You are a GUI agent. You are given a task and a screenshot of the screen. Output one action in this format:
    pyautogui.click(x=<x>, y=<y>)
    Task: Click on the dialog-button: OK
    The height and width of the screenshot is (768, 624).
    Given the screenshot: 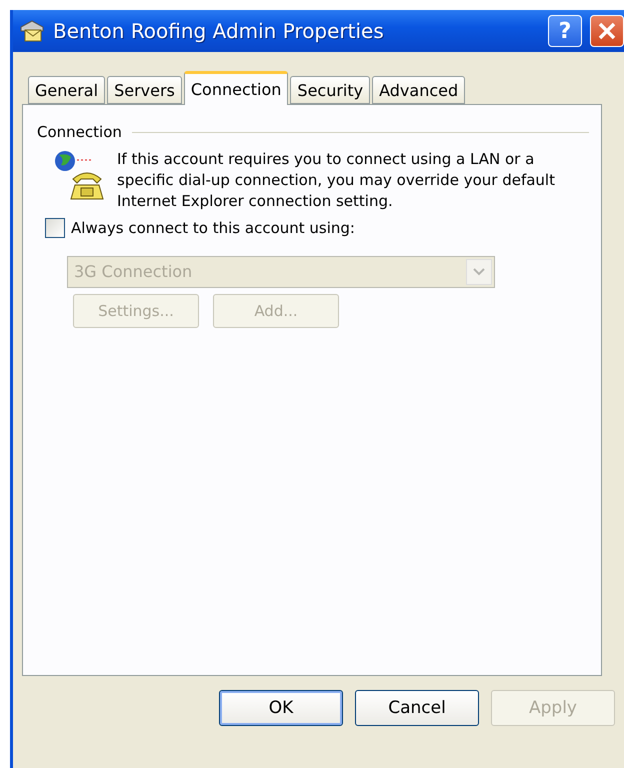 What is the action you would take?
    pyautogui.click(x=281, y=708)
    